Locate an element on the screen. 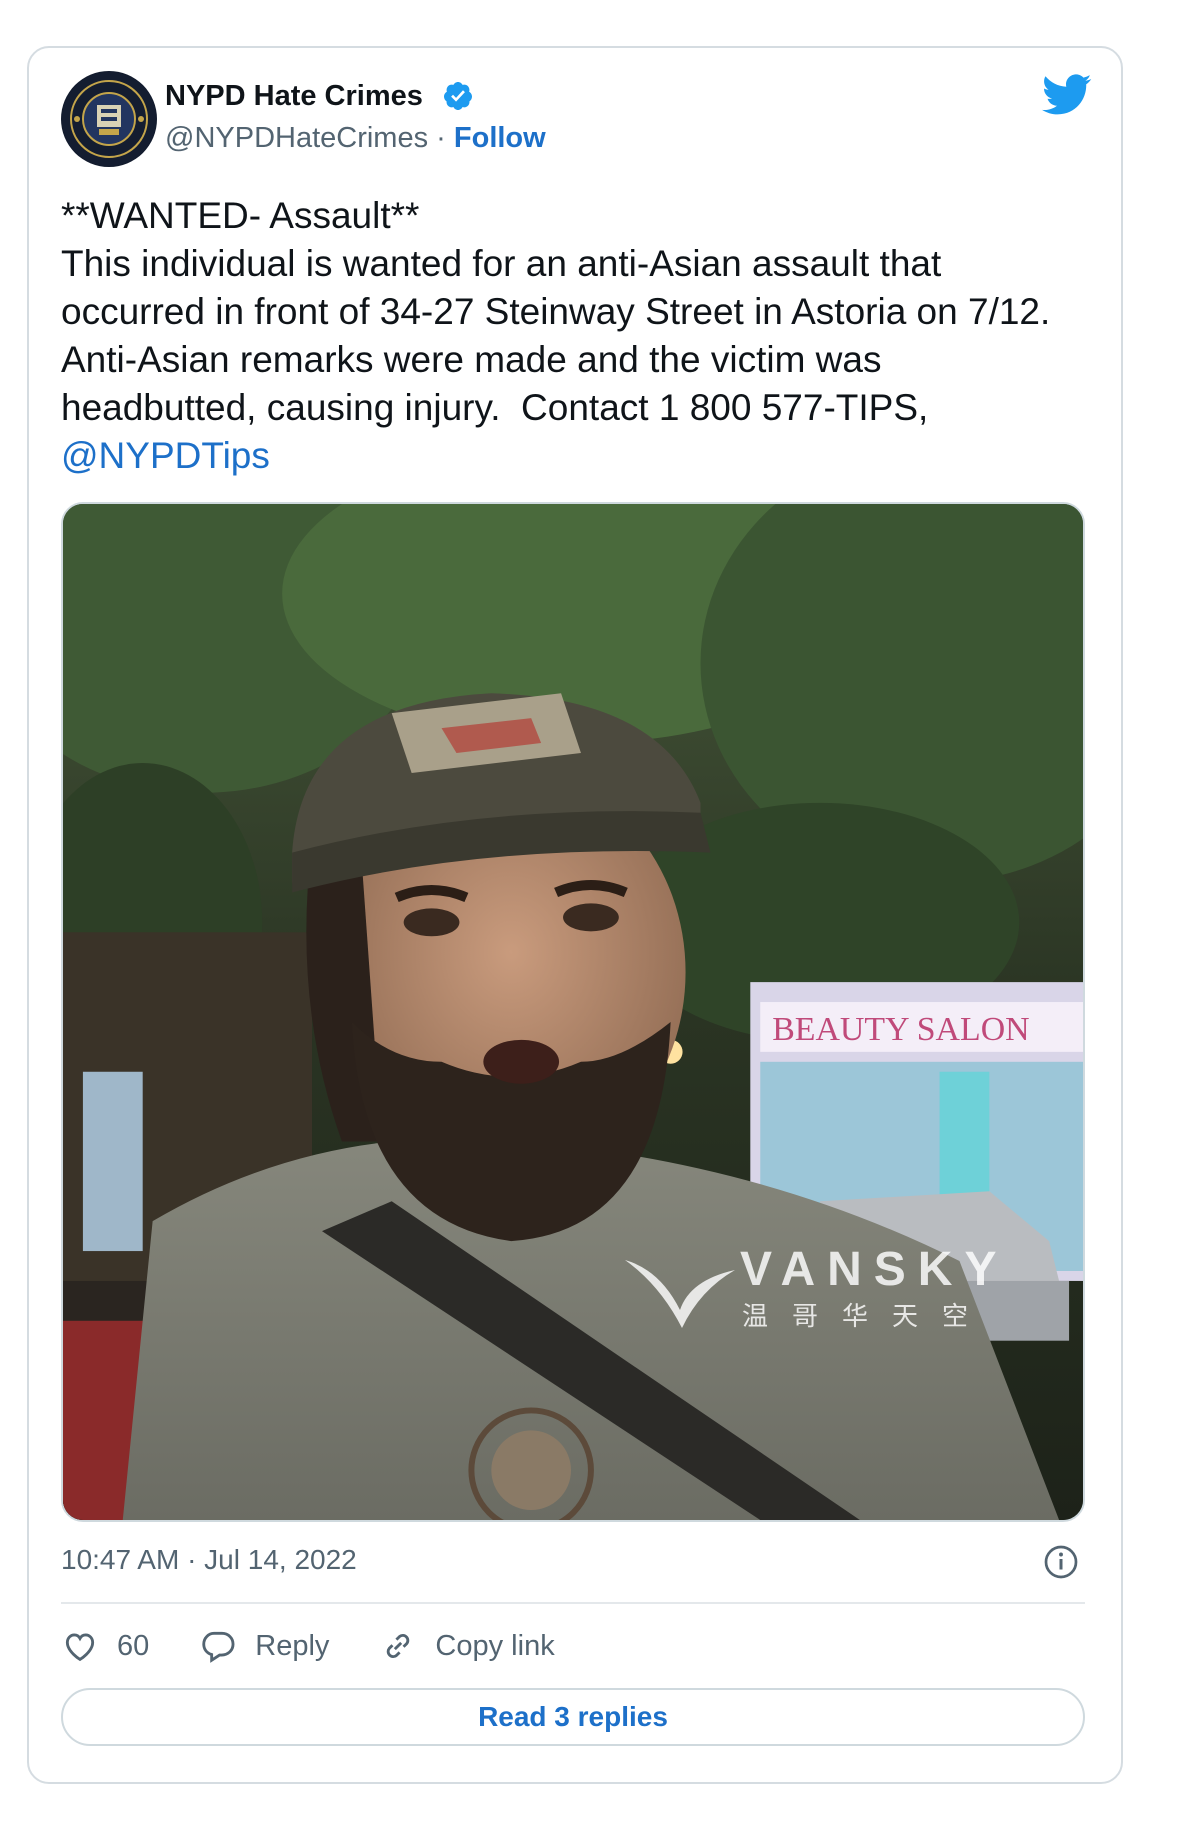  tweet-timestamp: 10:47 AM · Jul 14, 2022 is located at coordinates (209, 1560).